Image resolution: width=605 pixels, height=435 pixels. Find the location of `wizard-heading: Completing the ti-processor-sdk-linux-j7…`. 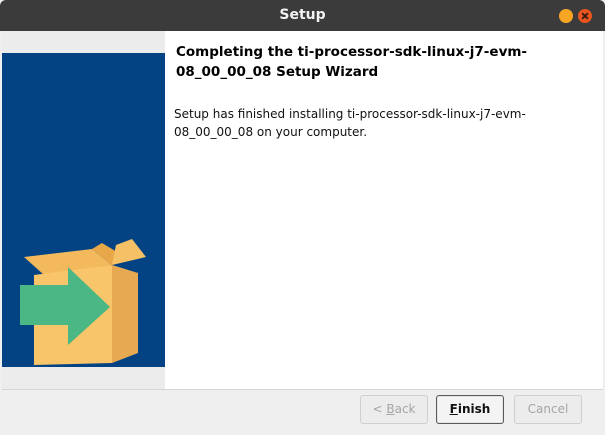

wizard-heading: Completing the ti-processor-sdk-linux-j7… is located at coordinates (352, 62).